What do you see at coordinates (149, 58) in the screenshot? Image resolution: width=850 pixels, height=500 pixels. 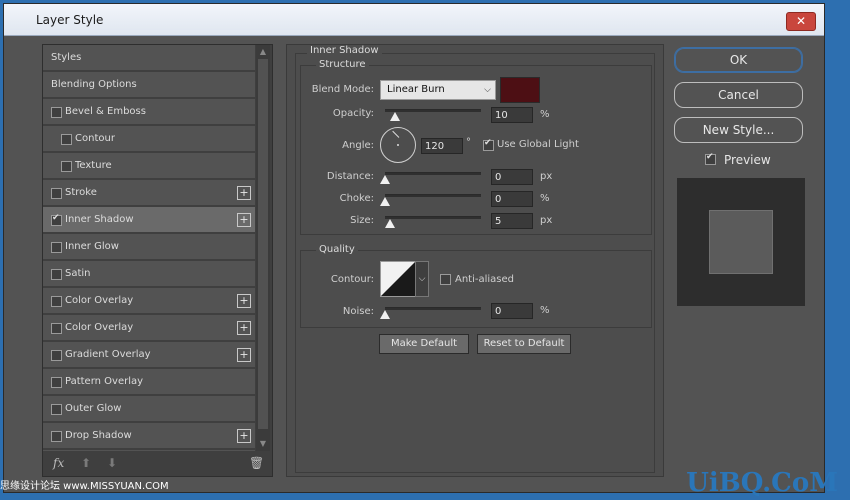 I see `sidebar-item: Styles` at bounding box center [149, 58].